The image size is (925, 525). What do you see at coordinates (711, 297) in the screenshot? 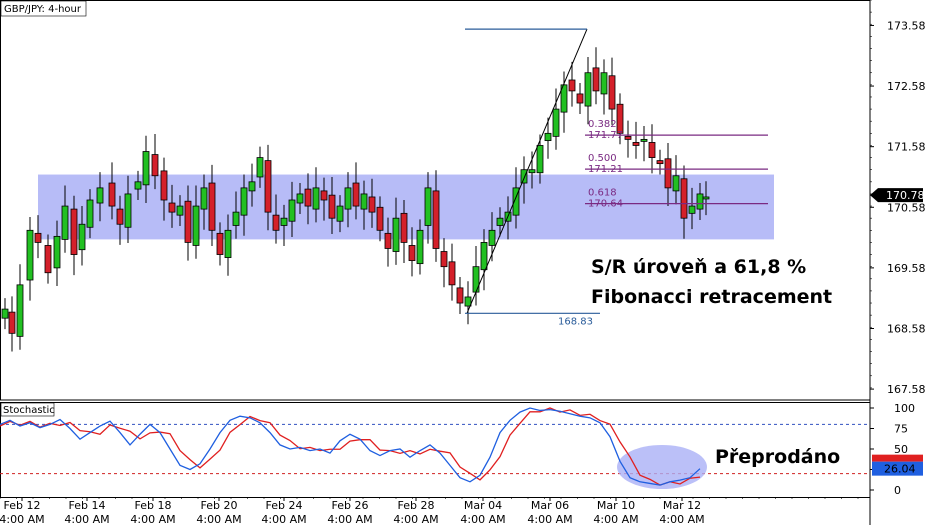
I see `annotation-line-2: Fibonacci retracement` at bounding box center [711, 297].